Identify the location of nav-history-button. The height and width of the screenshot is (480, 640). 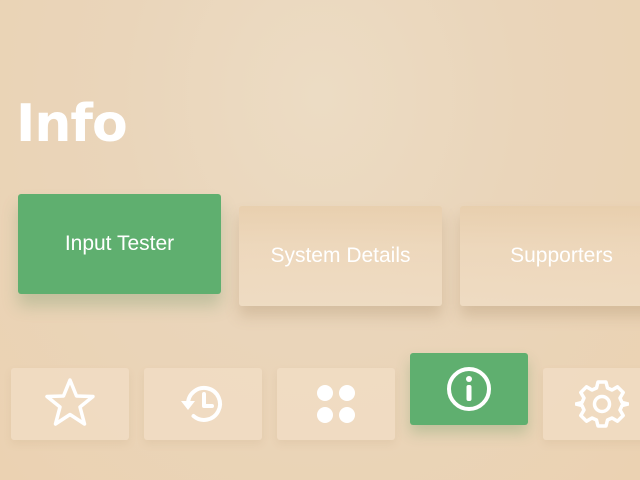
(203, 404).